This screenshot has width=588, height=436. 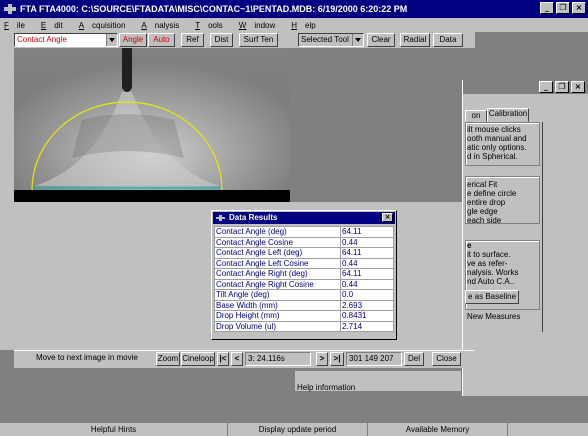 I want to click on table-row: Contact Angle Left (deg) 64.11, so click(x=304, y=253).